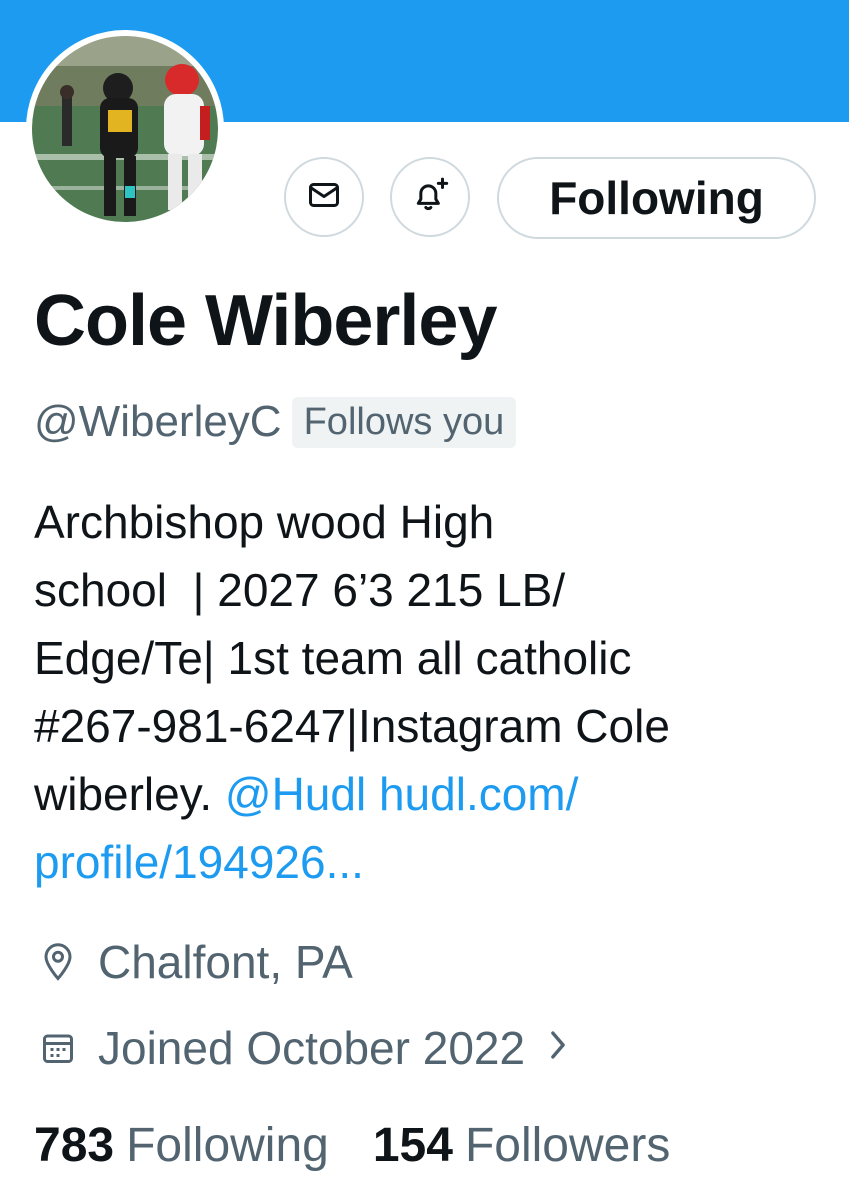 The height and width of the screenshot is (1200, 849). I want to click on followers-stat-label: Followers, so click(567, 1145).